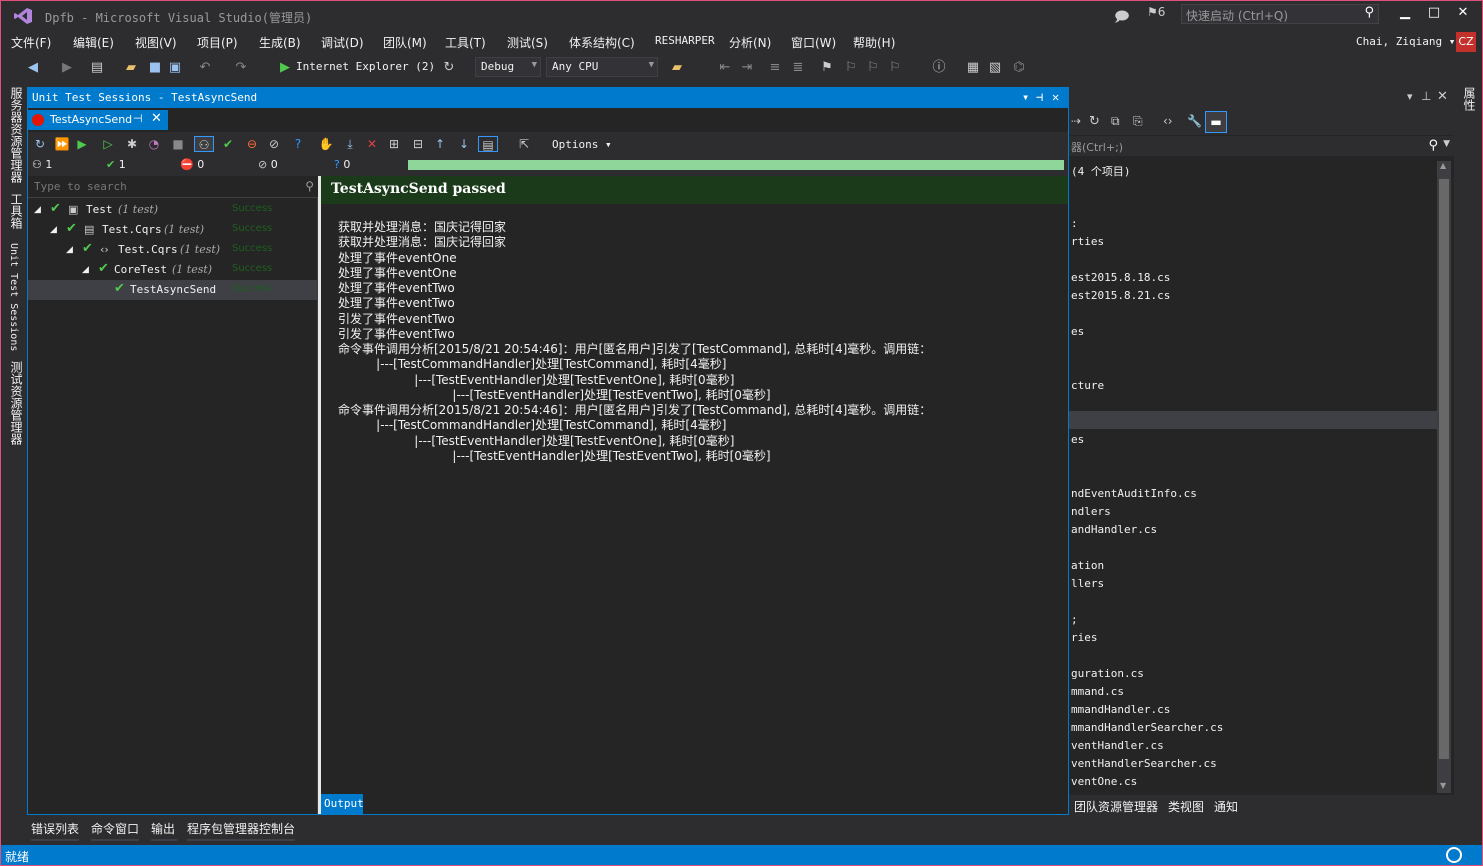 The width and height of the screenshot is (1483, 866). Describe the element at coordinates (873, 68) in the screenshot. I see `next-bookmark-icon: ⚐` at that location.